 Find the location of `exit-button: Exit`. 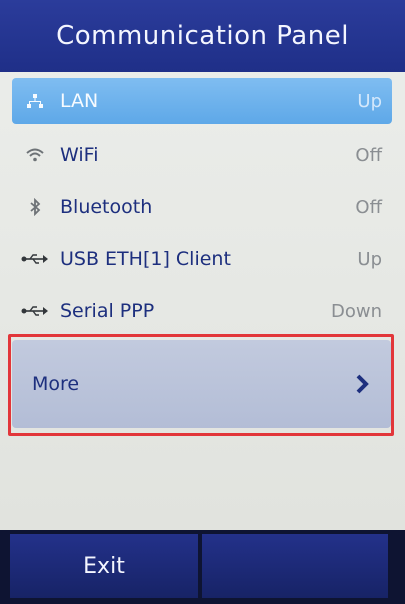

exit-button: Exit is located at coordinates (104, 566).